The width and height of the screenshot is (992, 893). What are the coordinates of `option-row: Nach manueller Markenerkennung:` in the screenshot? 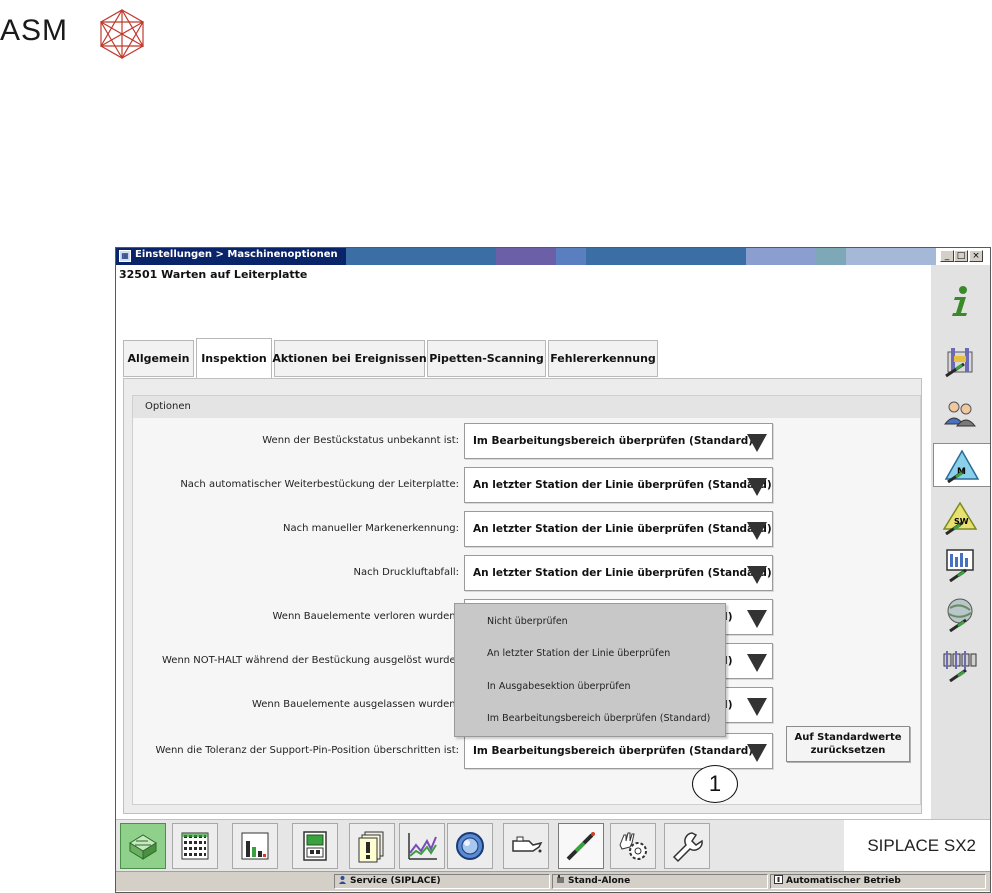 It's located at (296, 529).